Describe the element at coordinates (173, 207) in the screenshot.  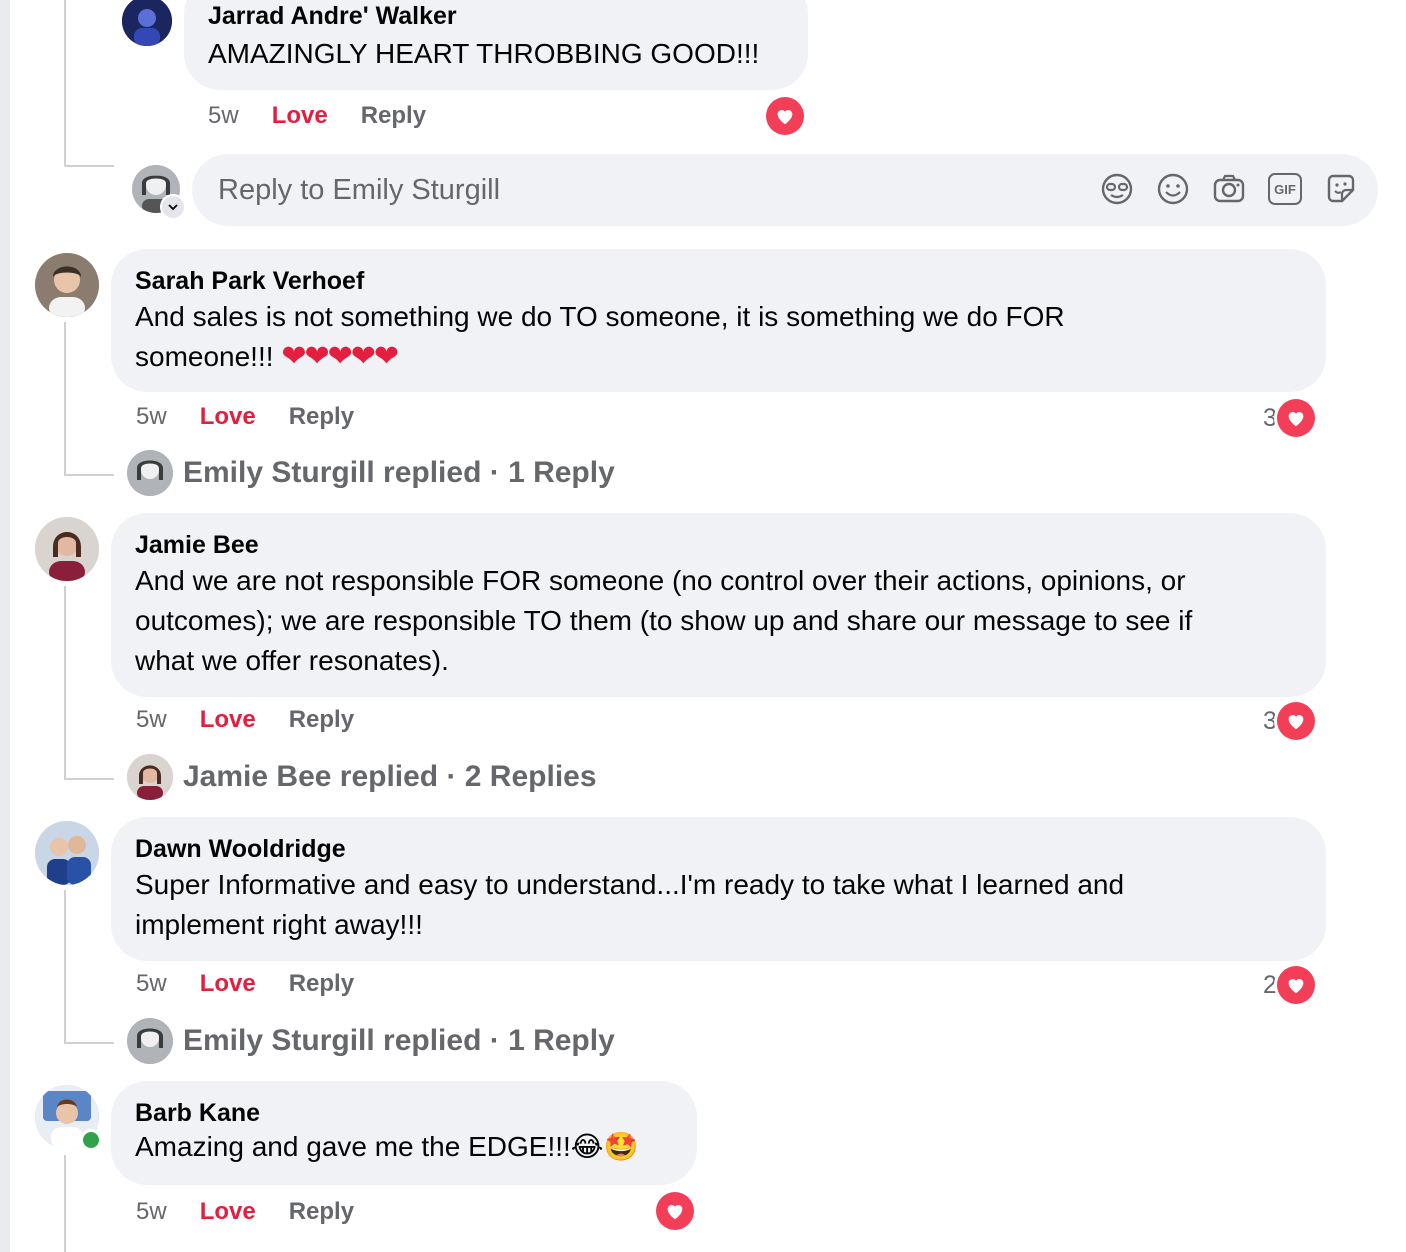
I see `account-switch-chevron-icon` at that location.